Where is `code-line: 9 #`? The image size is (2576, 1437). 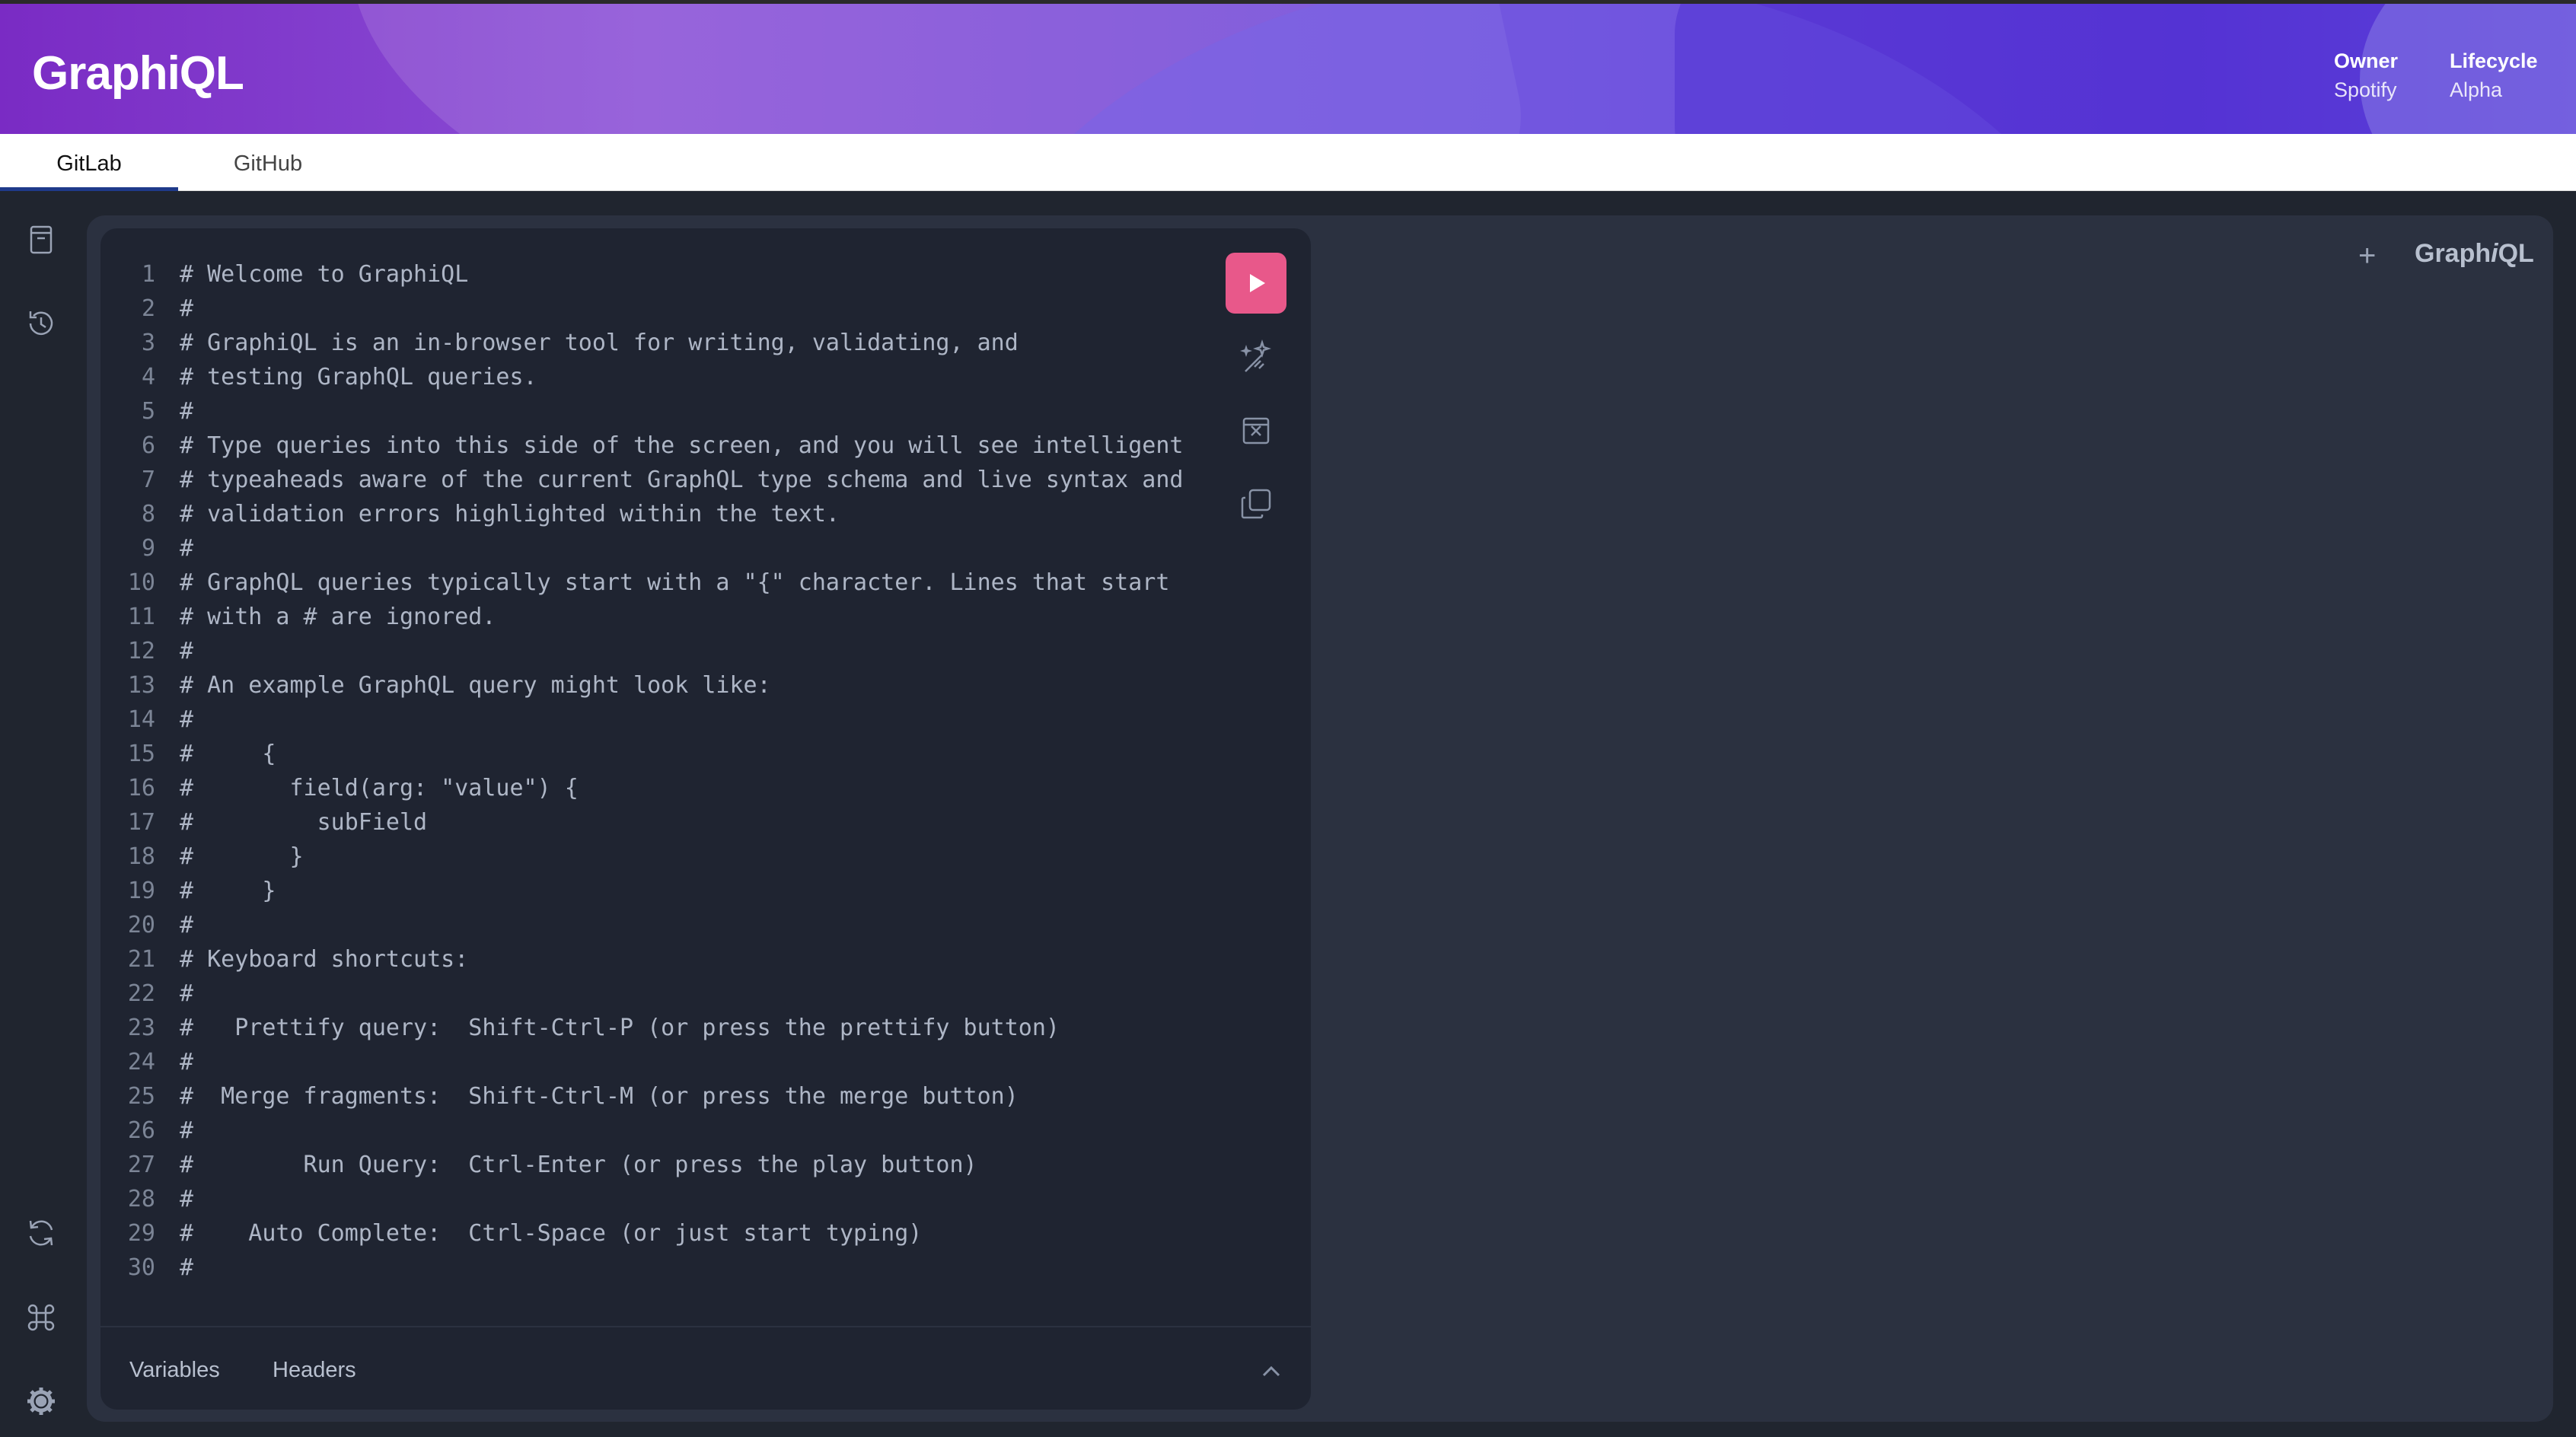 code-line: 9 # is located at coordinates (652, 548).